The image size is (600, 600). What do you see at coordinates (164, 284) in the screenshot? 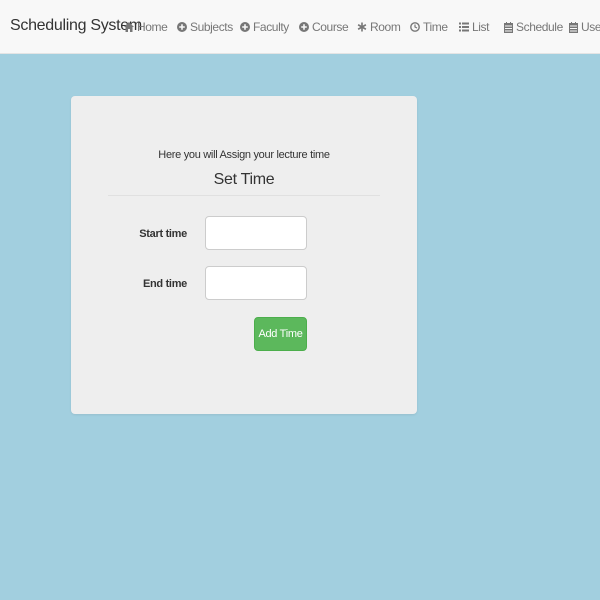
I see `end-time-label: End time` at bounding box center [164, 284].